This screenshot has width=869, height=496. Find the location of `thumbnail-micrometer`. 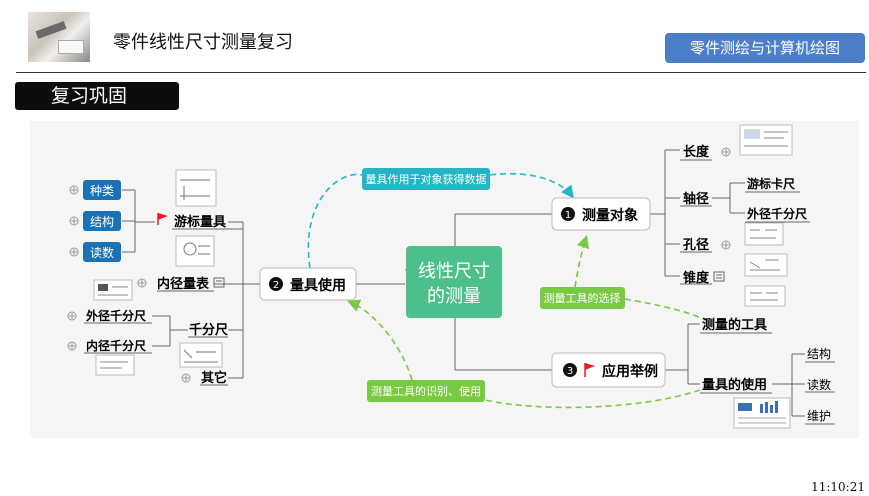

thumbnail-micrometer is located at coordinates (201, 355).